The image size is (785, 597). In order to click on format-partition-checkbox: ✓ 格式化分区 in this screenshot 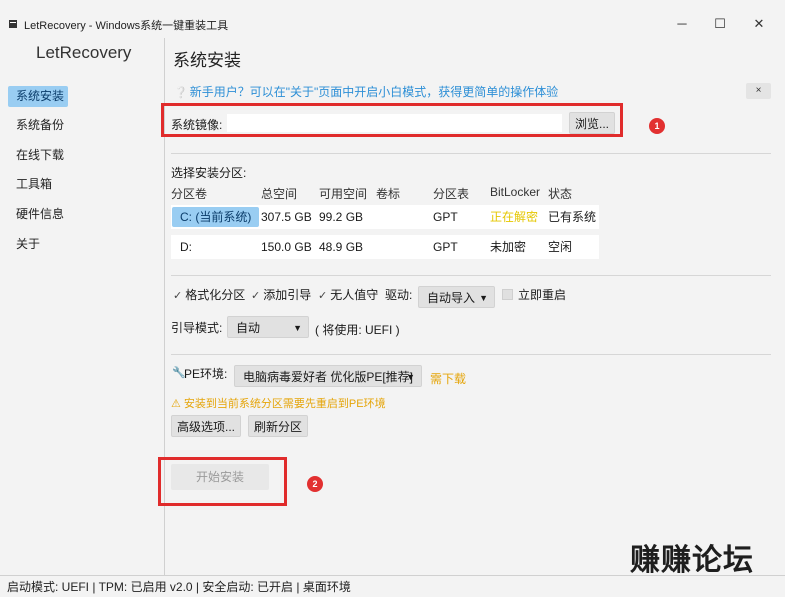, I will do `click(209, 294)`.